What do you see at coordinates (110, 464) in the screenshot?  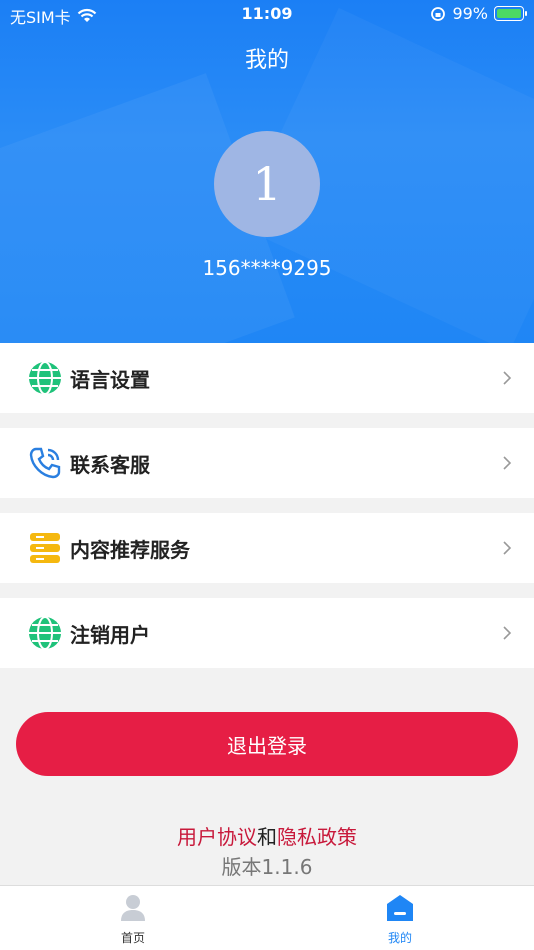 I see `menu-label: 联系客服` at bounding box center [110, 464].